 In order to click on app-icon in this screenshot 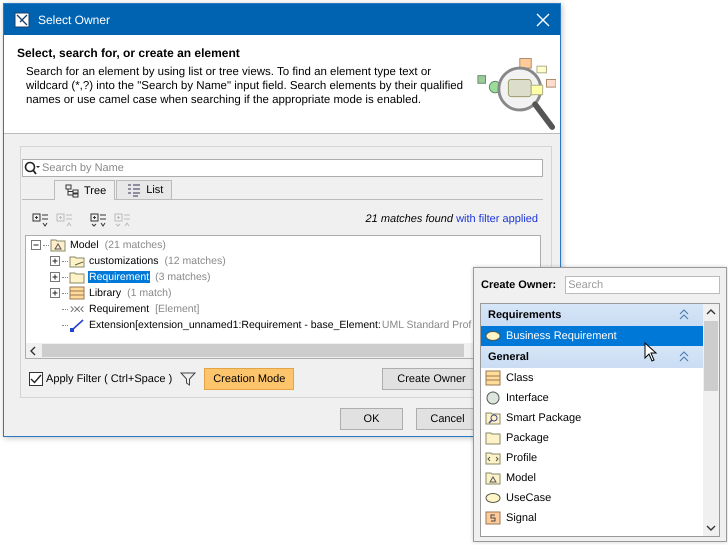, I will do `click(22, 20)`.